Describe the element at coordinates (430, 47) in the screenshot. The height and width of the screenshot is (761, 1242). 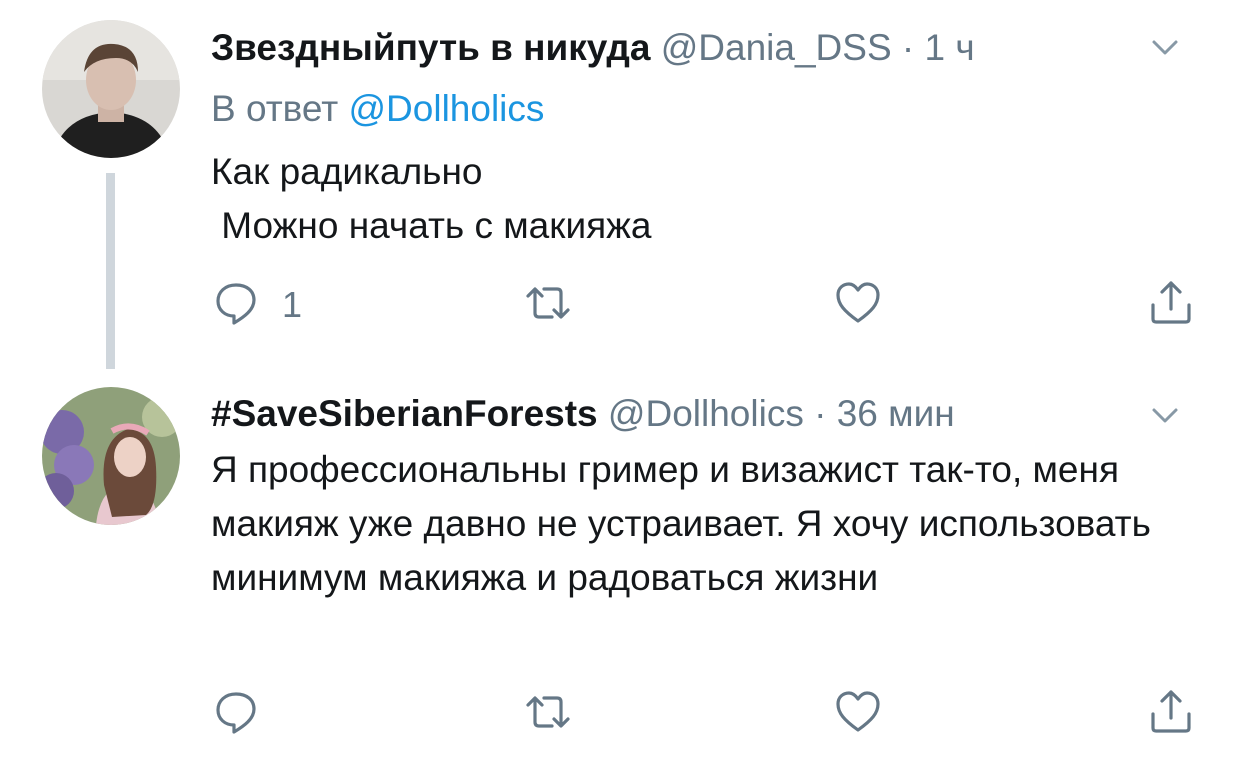
I see `display-name: Звездныйпуть в никуда` at that location.